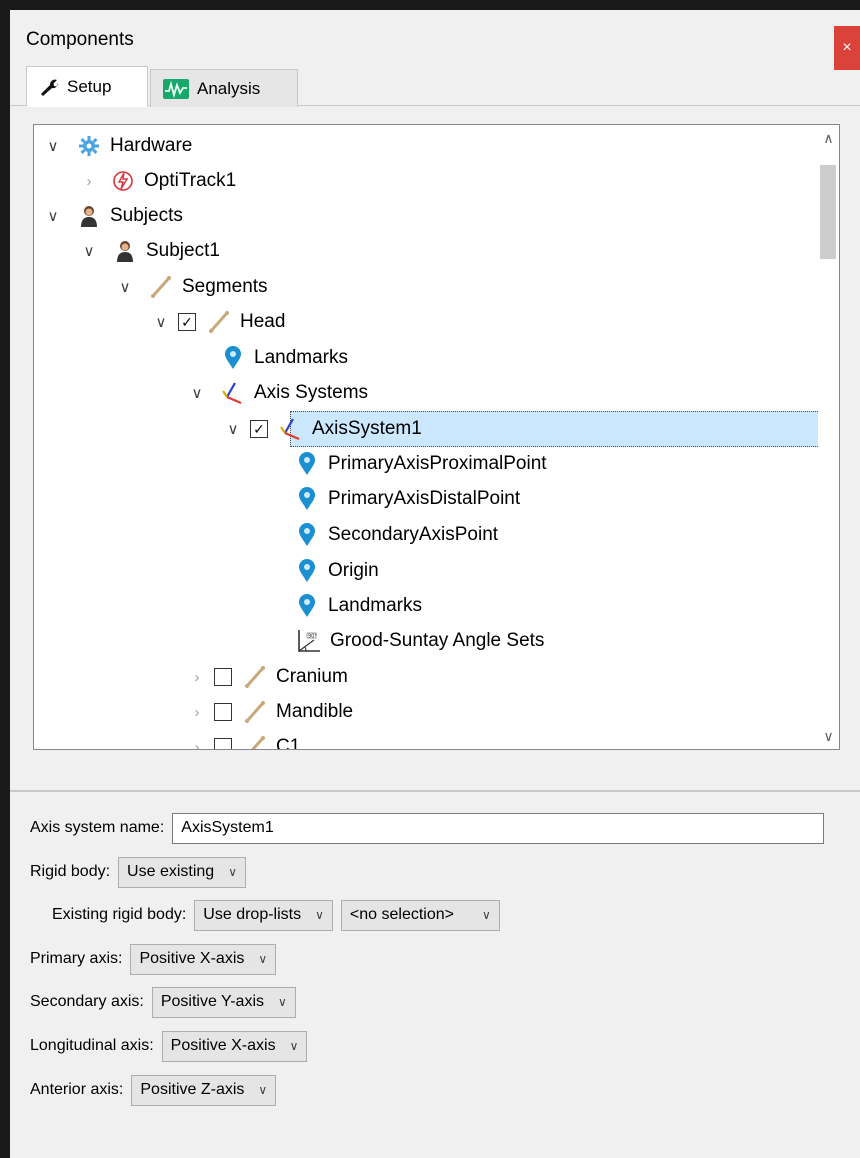 This screenshot has height=1158, width=860. I want to click on rigid-body-selection-value: <no selection>, so click(401, 914).